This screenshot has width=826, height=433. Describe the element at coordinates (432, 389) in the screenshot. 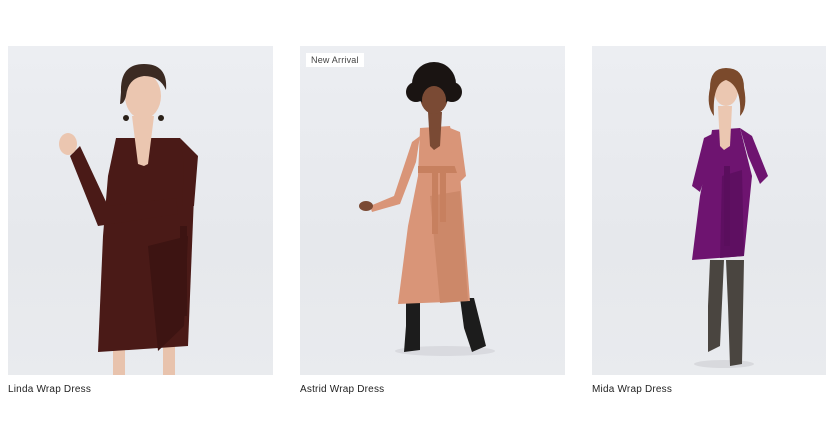

I see `product-title: Astrid Wrap Dress` at that location.